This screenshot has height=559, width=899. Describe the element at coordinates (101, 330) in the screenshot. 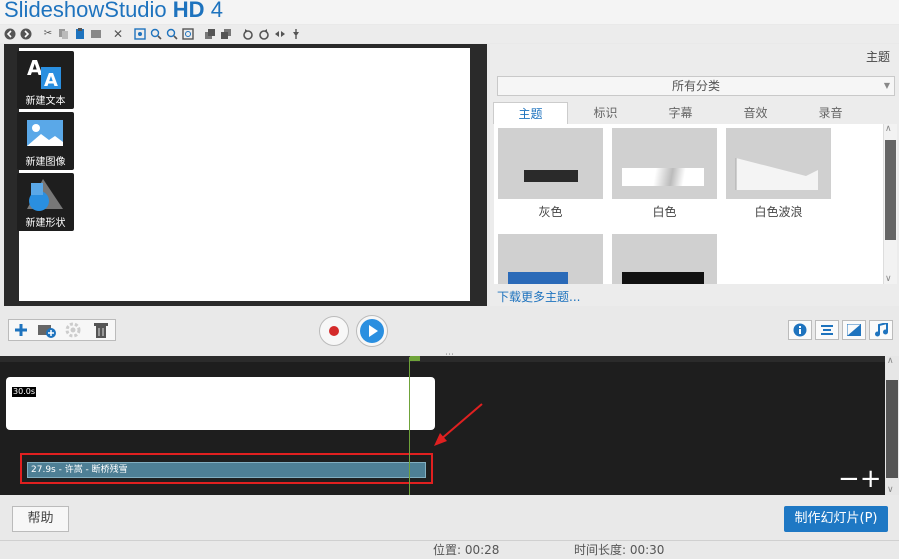

I see `trash-icon` at that location.